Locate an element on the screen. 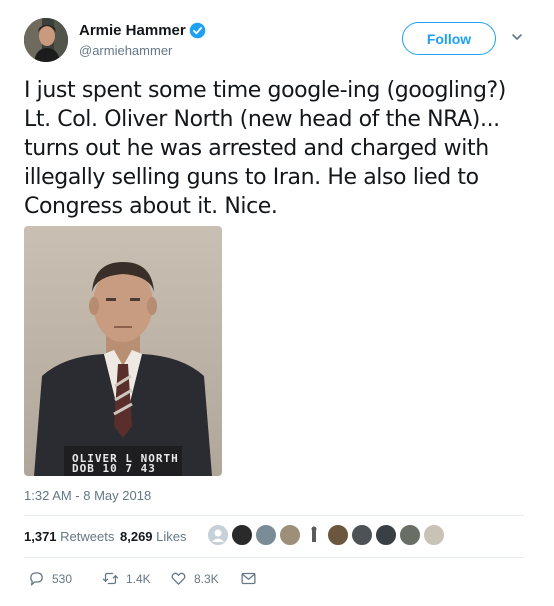 The height and width of the screenshot is (606, 554). user-handle: @armiehammer is located at coordinates (142, 50).